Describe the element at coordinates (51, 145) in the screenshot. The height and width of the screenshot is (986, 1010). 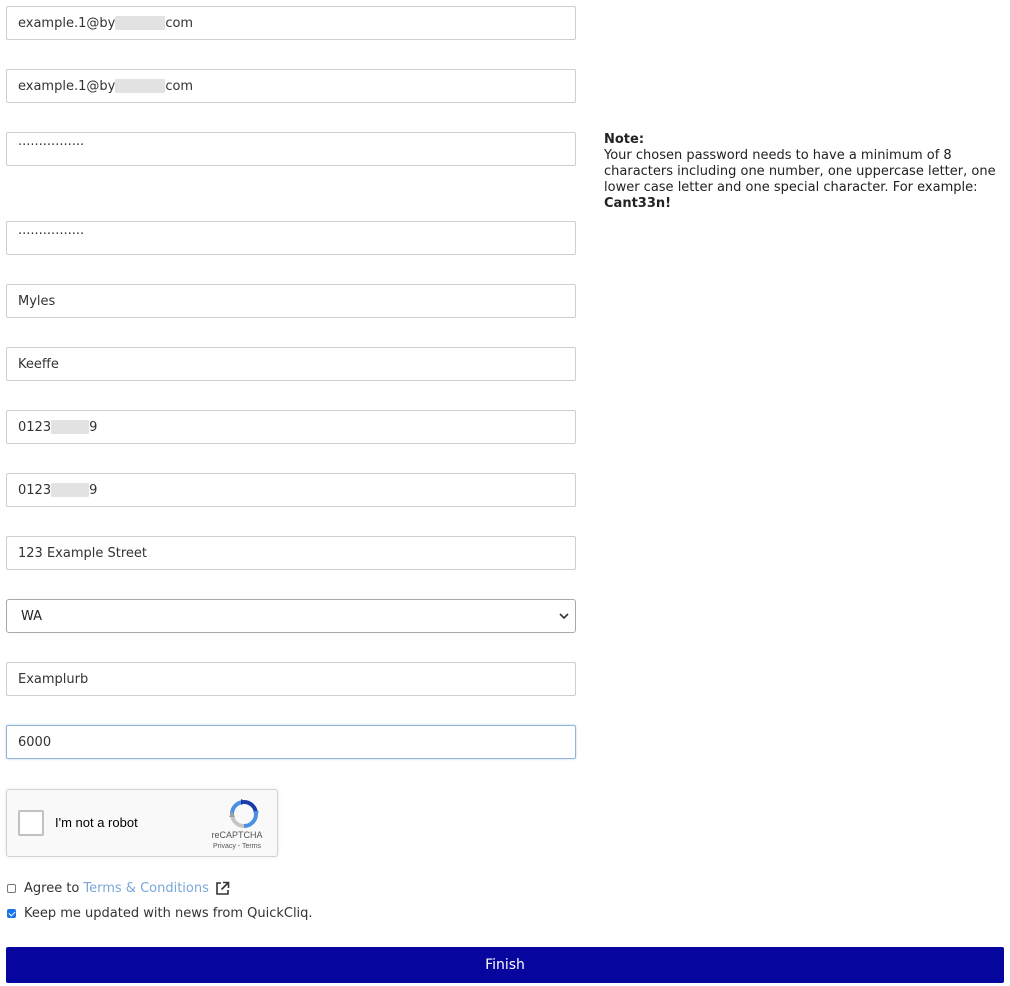
I see `password-masked-value: ················` at that location.